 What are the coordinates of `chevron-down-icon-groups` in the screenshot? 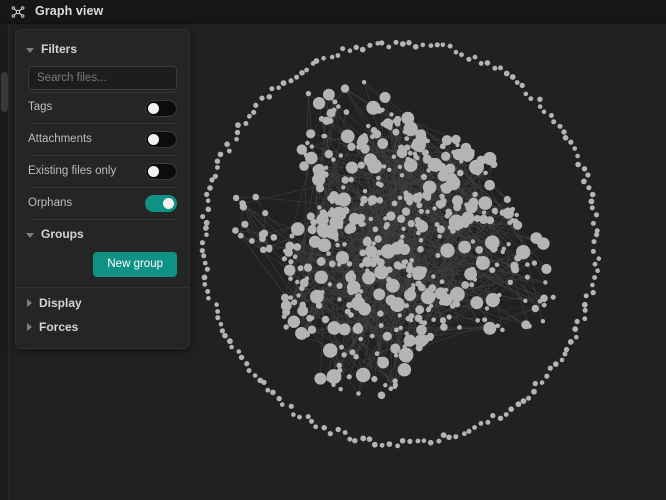 It's located at (30, 235).